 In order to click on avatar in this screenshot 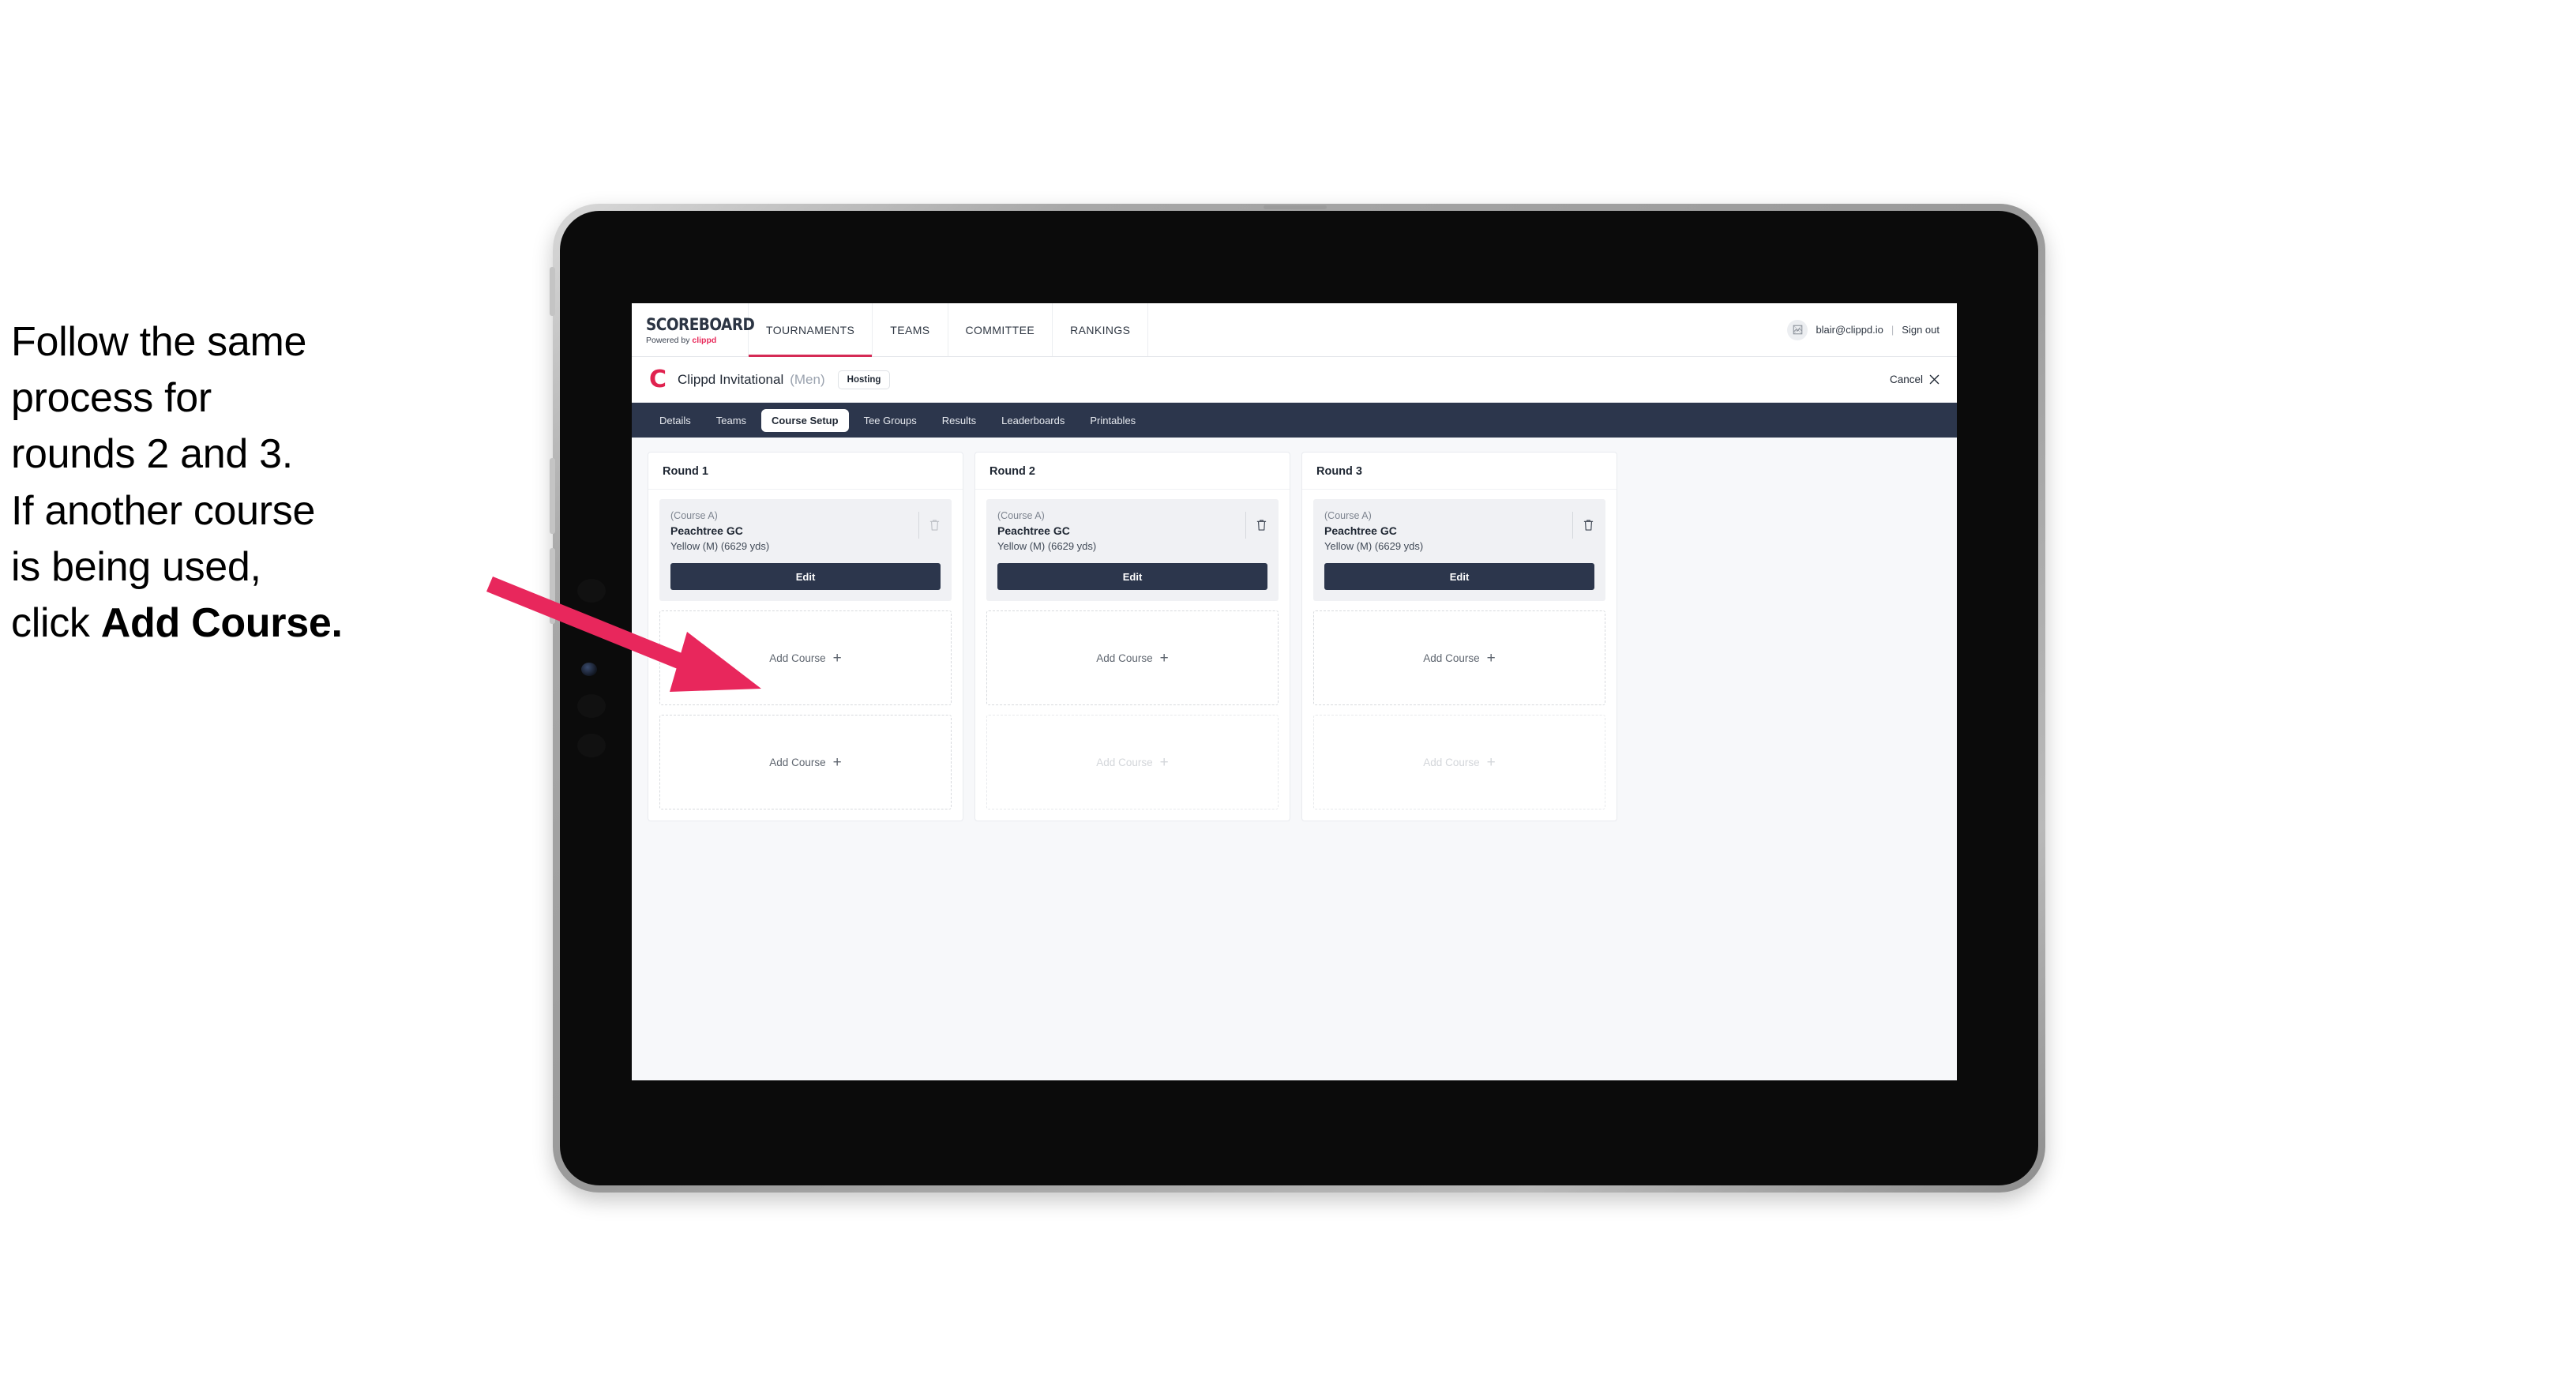, I will do `click(1797, 329)`.